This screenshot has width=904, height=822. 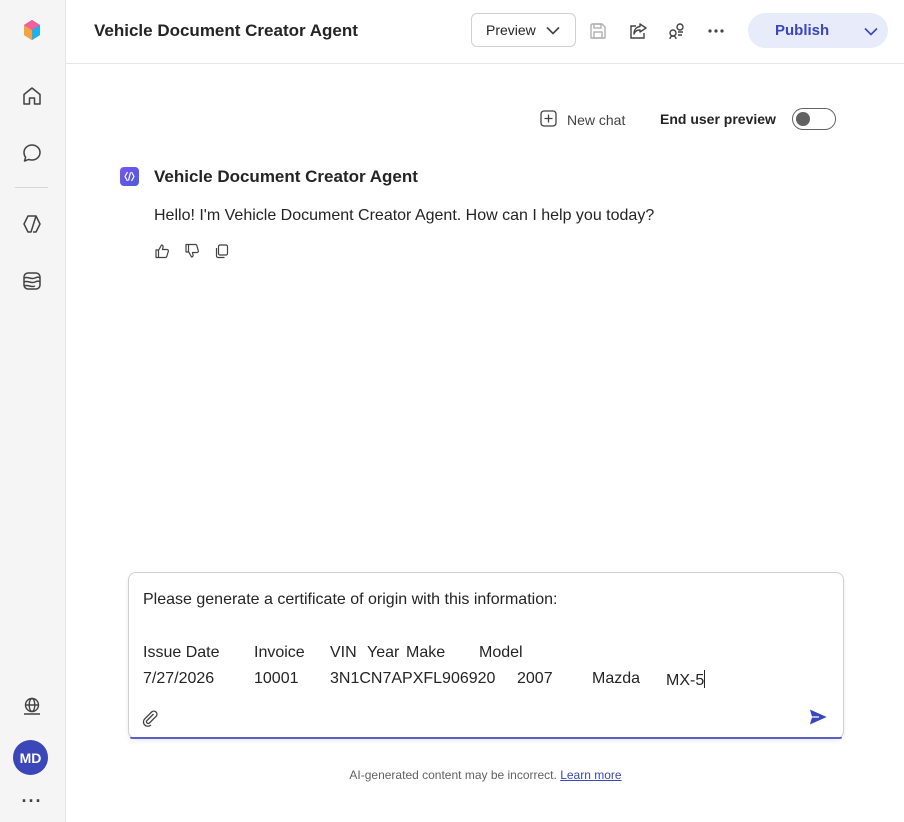 What do you see at coordinates (383, 652) in the screenshot?
I see `composer-header-year: Year` at bounding box center [383, 652].